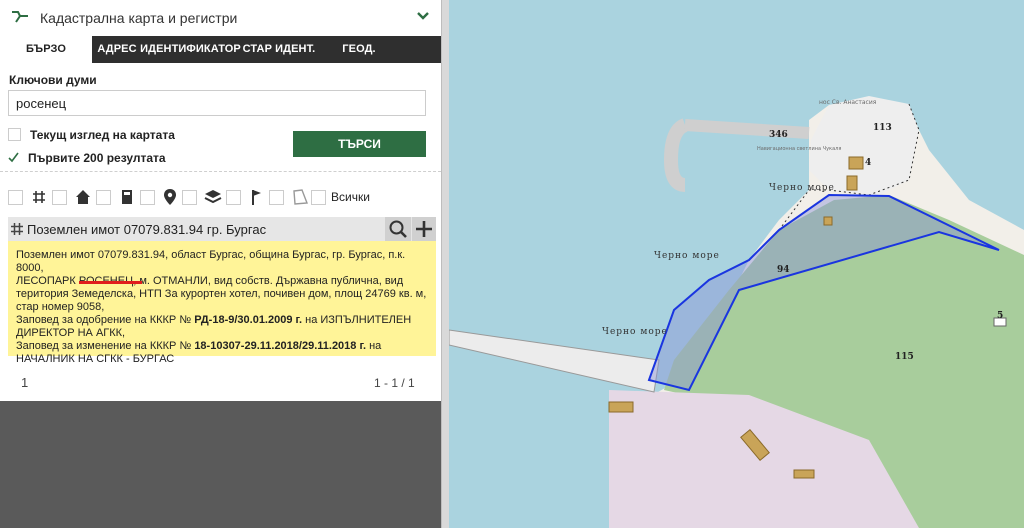 The height and width of the screenshot is (528, 1024). What do you see at coordinates (904, 357) in the screenshot?
I see `parcel-label-115: 115` at bounding box center [904, 357].